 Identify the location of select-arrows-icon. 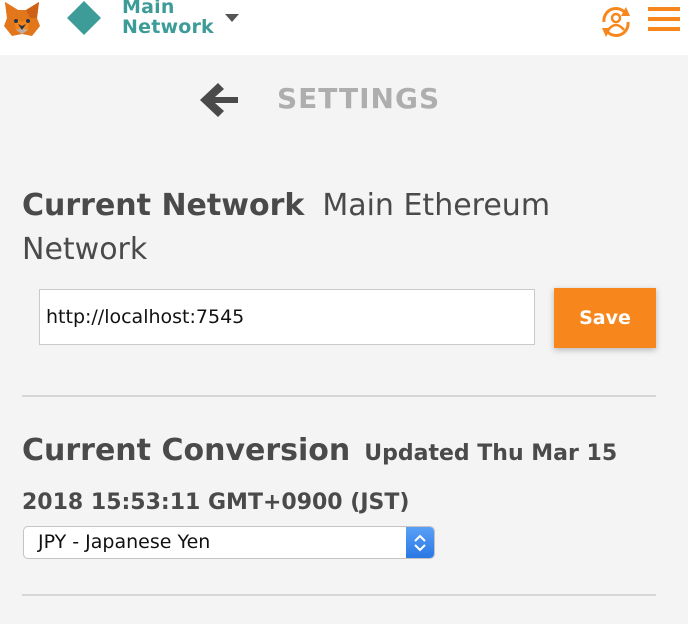
(420, 542).